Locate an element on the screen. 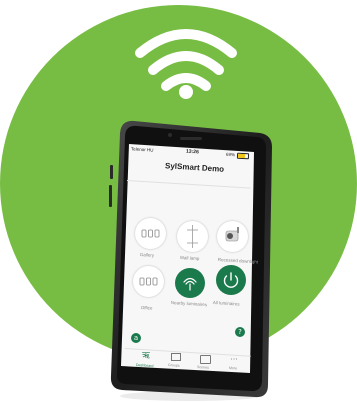 This screenshot has height=402, width=357. grid-icon is located at coordinates (176, 357).